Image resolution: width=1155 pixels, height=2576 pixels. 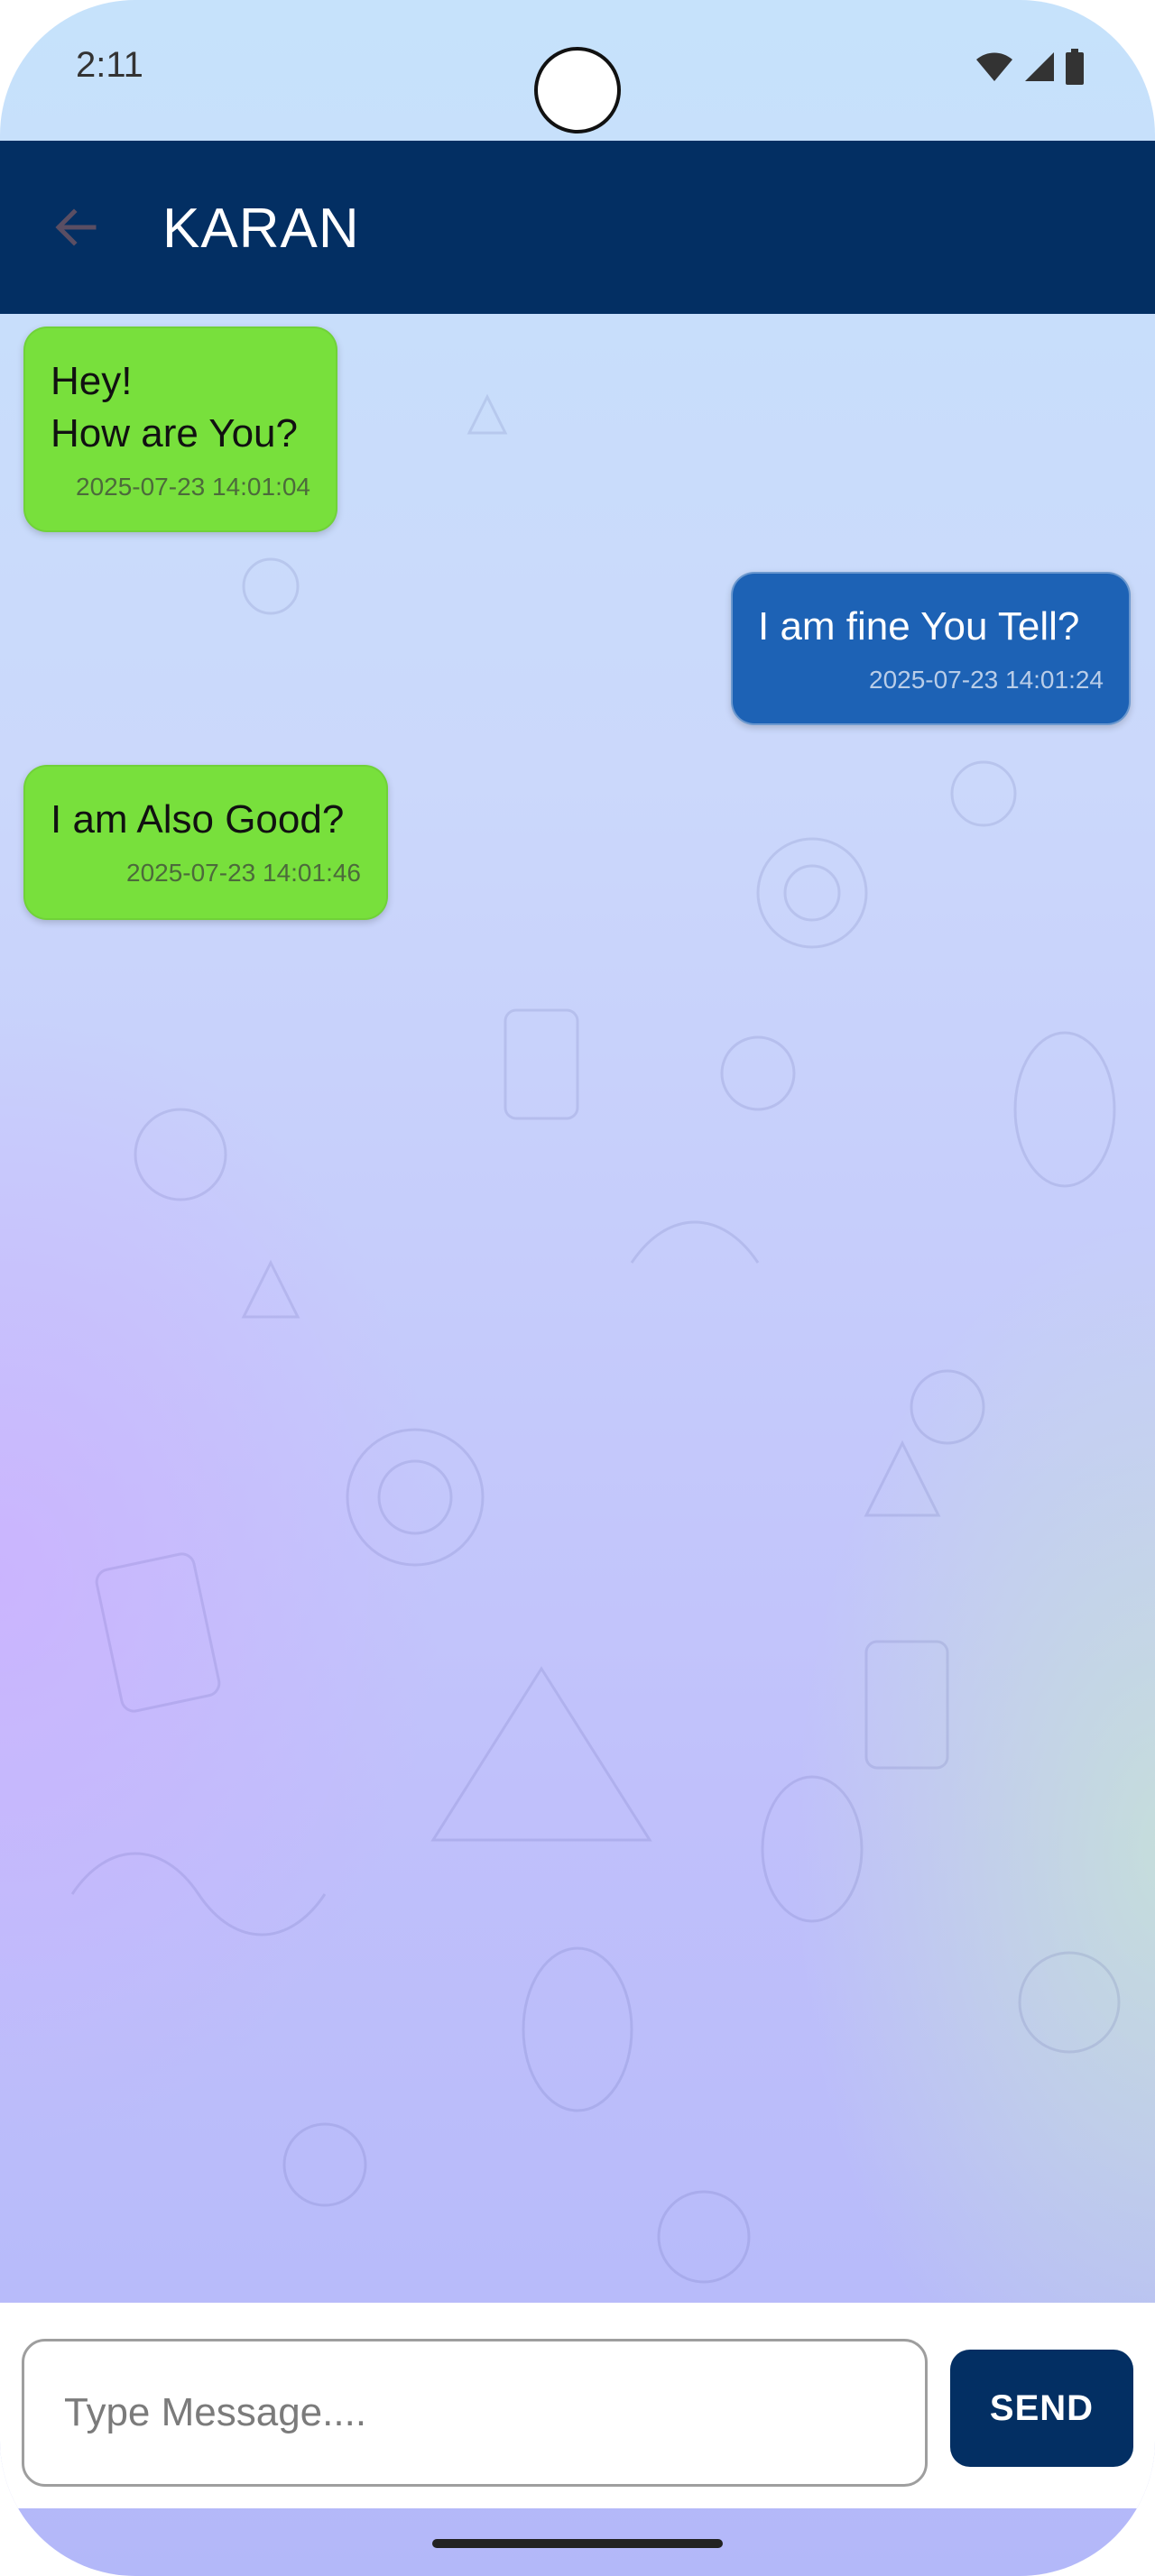 I want to click on send-button: SEND, so click(x=1041, y=2408).